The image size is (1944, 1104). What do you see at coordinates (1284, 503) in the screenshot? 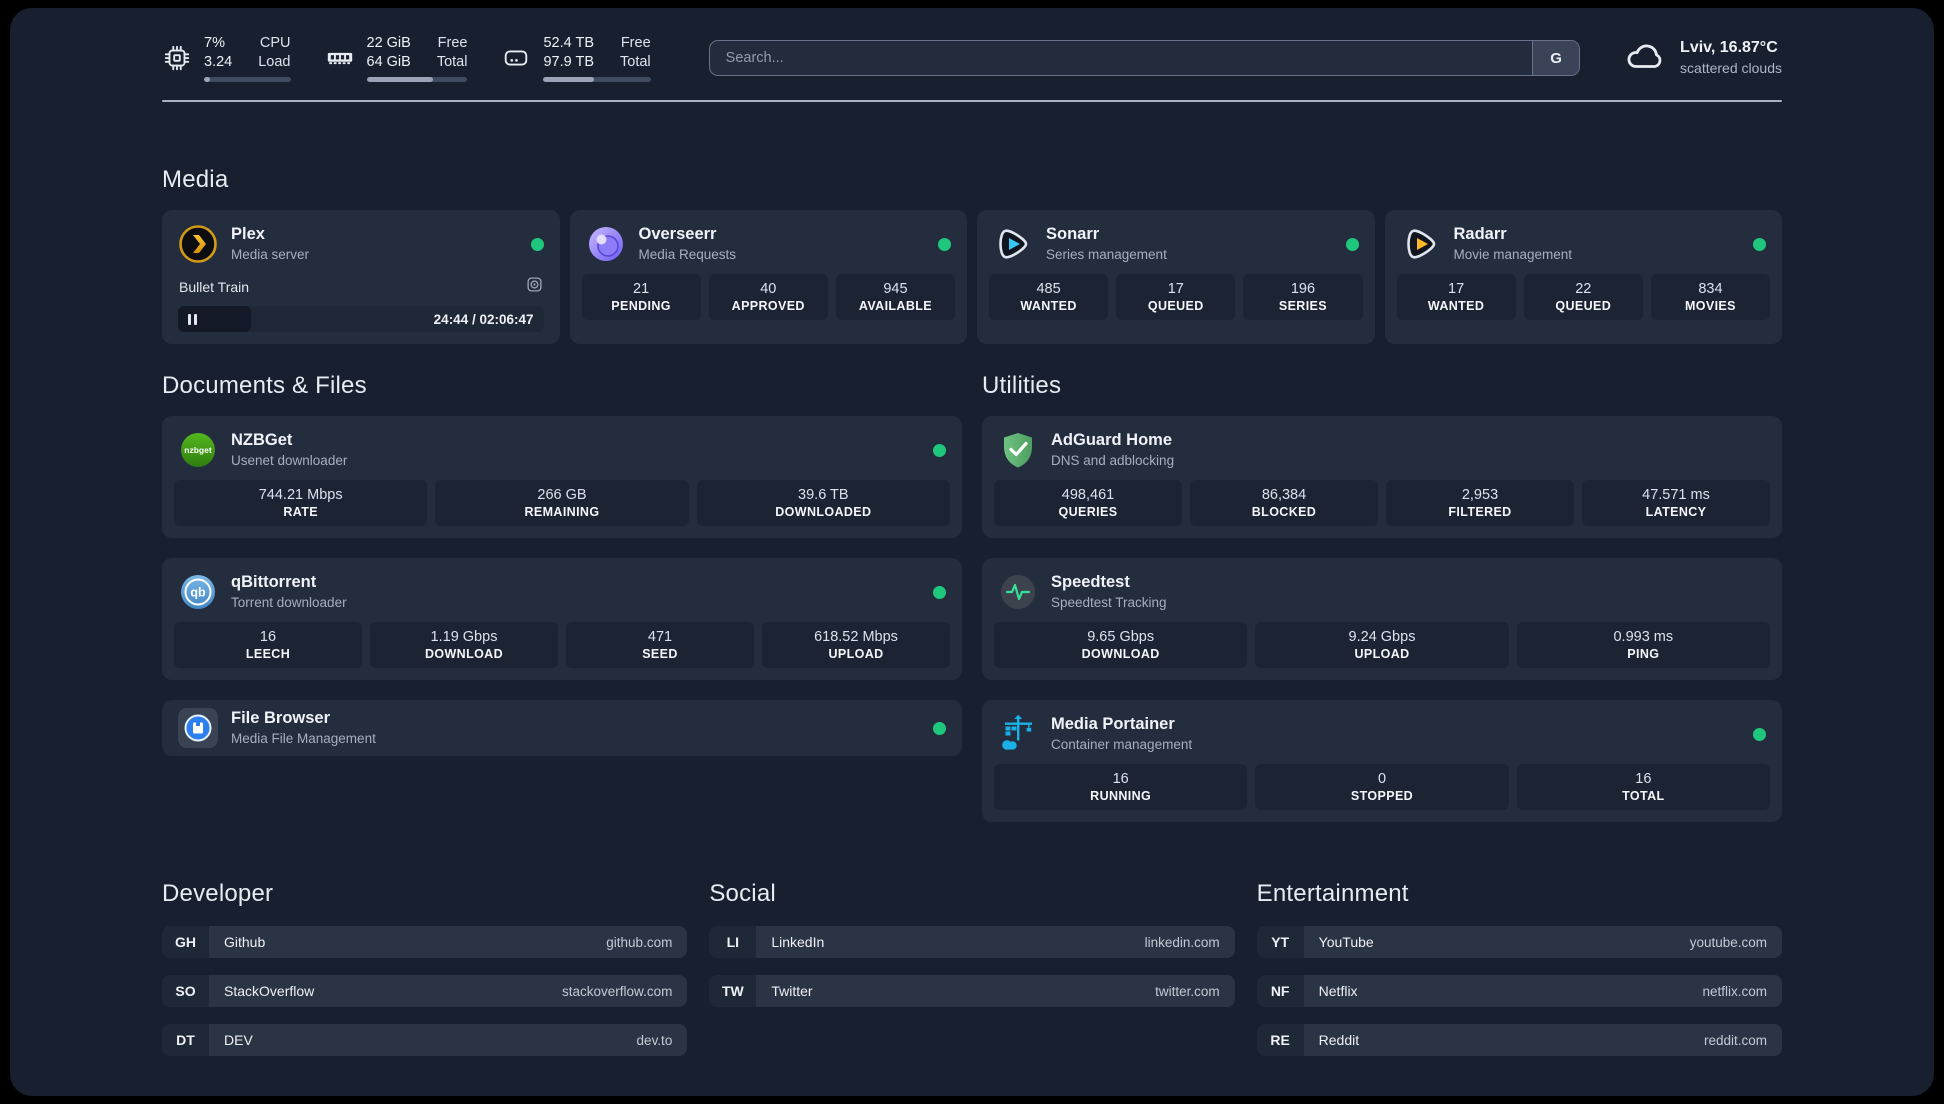
I see `stat-blocked: 86,384 BLOCKED` at bounding box center [1284, 503].